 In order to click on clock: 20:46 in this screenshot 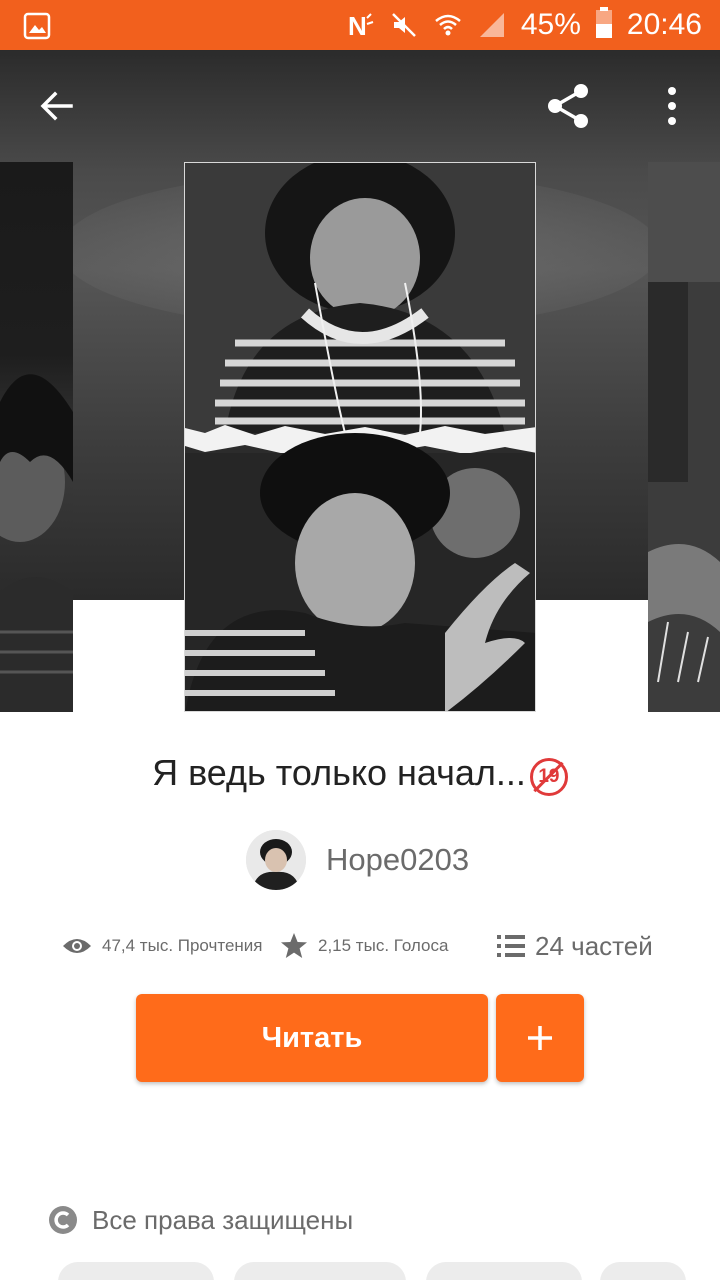, I will do `click(664, 24)`.